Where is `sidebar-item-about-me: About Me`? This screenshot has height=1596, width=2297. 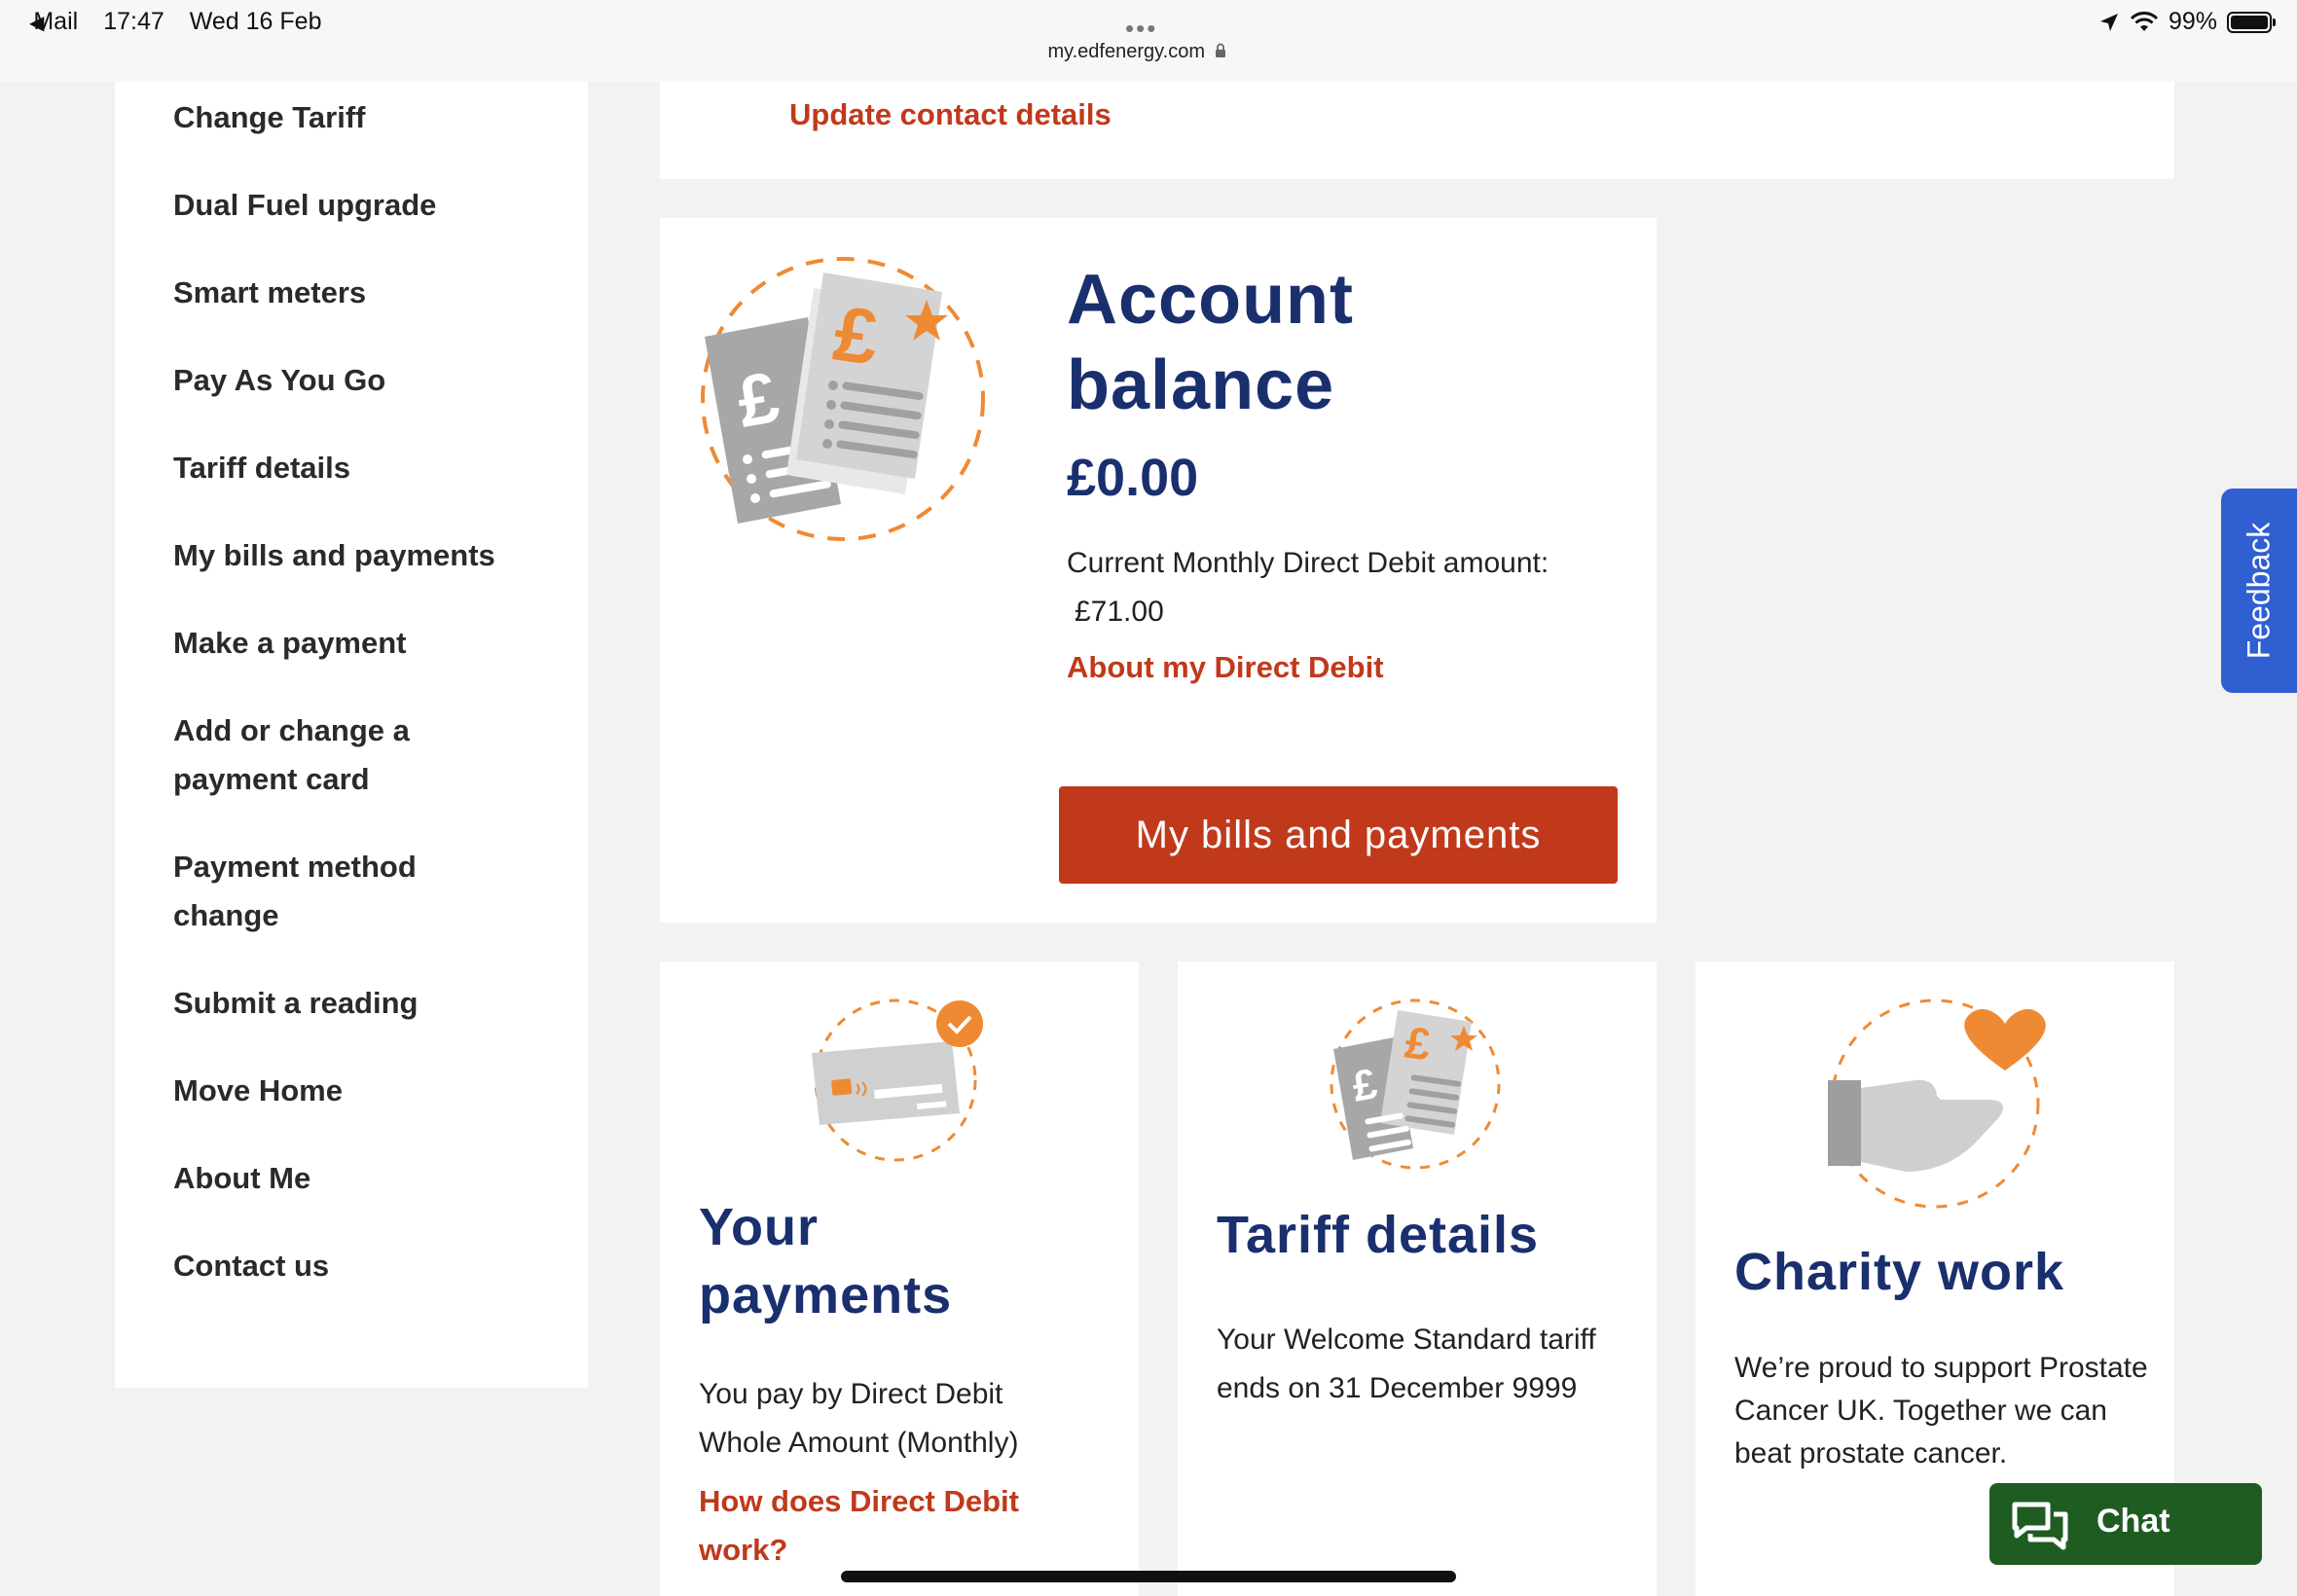
sidebar-item-about-me: About Me is located at coordinates (348, 1178).